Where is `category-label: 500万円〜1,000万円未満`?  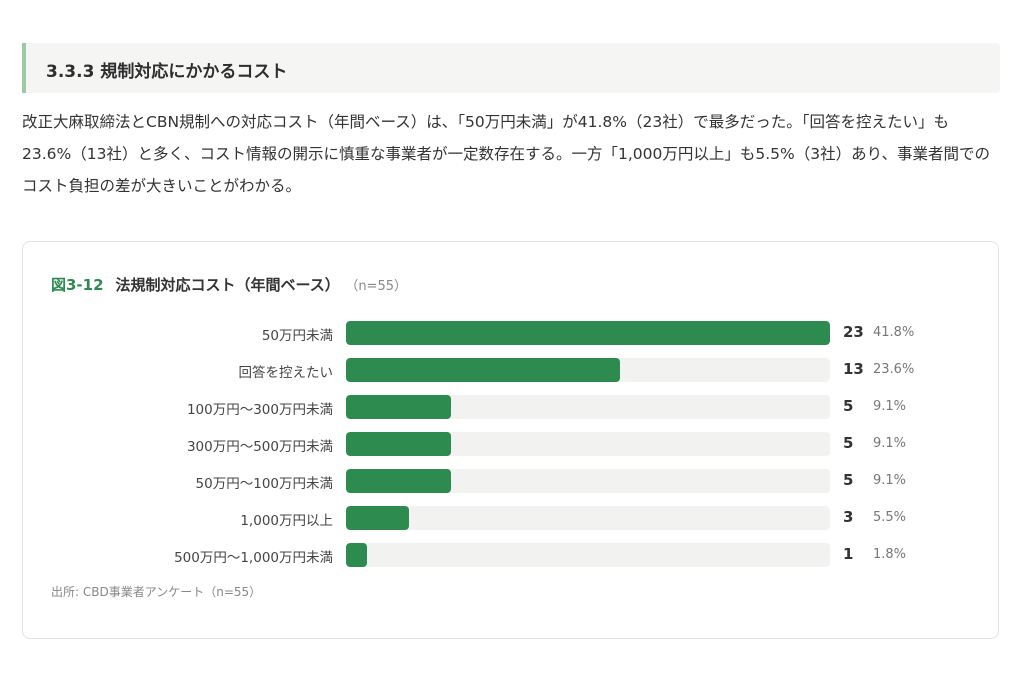
category-label: 500万円〜1,000万円未満 is located at coordinates (253, 558).